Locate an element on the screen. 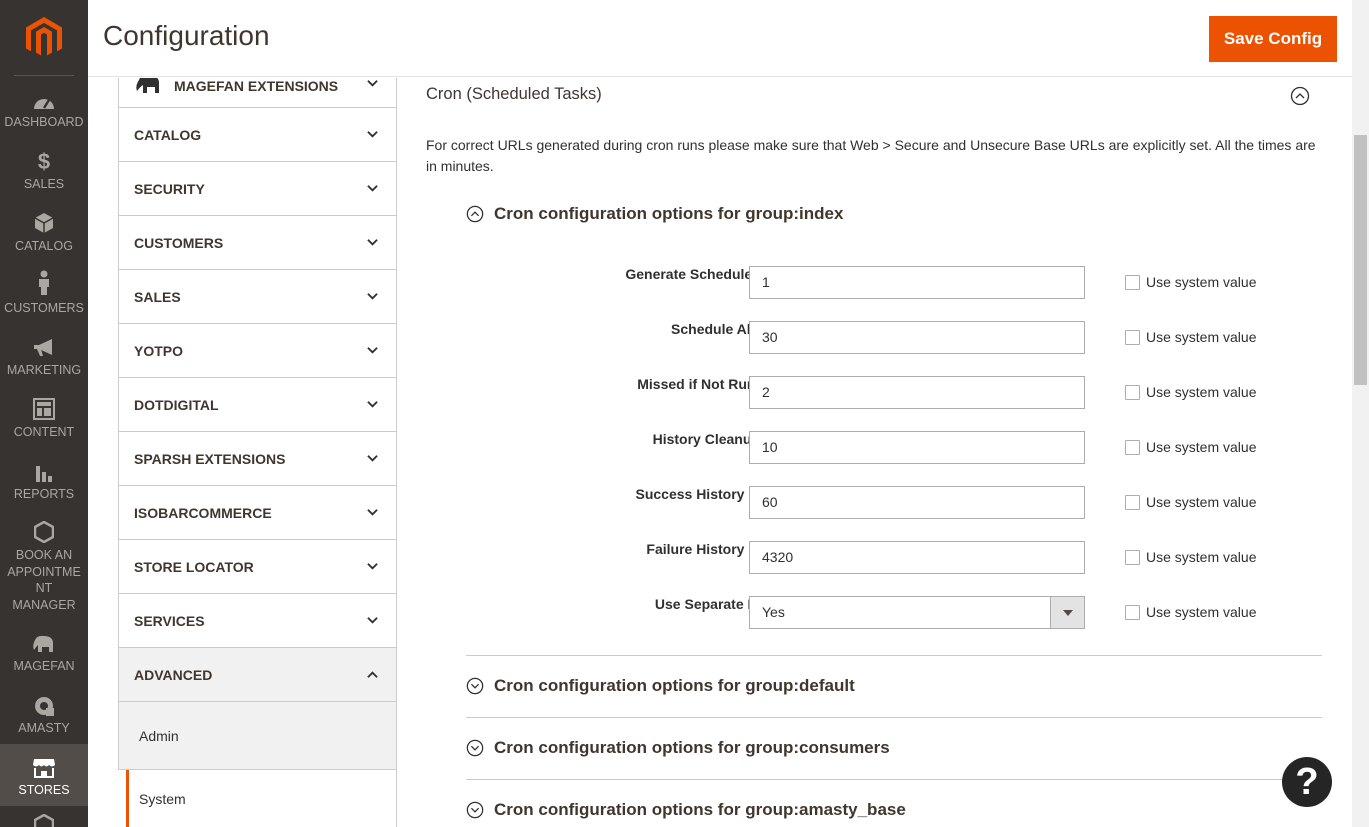 Image resolution: width=1369 pixels, height=827 pixels. nav-item-amasty: AMASTY is located at coordinates (44, 713).